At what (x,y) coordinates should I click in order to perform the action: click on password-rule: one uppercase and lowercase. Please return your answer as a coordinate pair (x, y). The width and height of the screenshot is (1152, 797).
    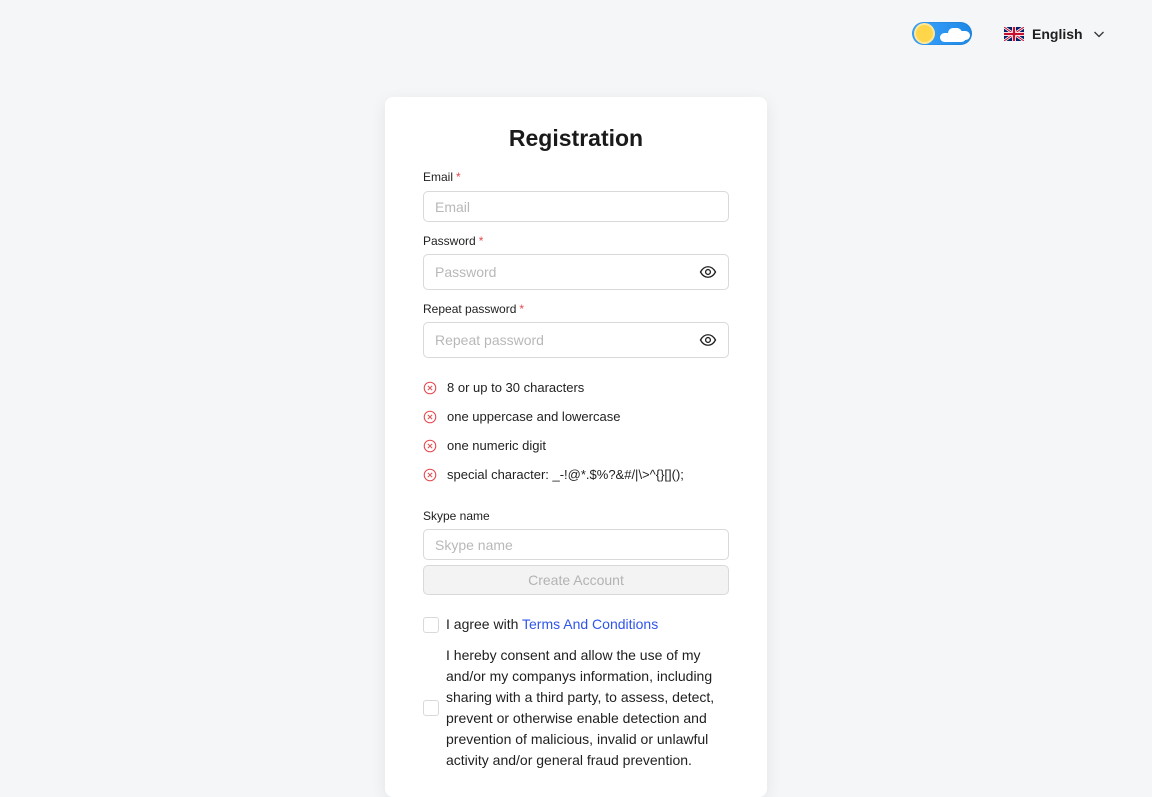
    Looking at the image, I should click on (583, 416).